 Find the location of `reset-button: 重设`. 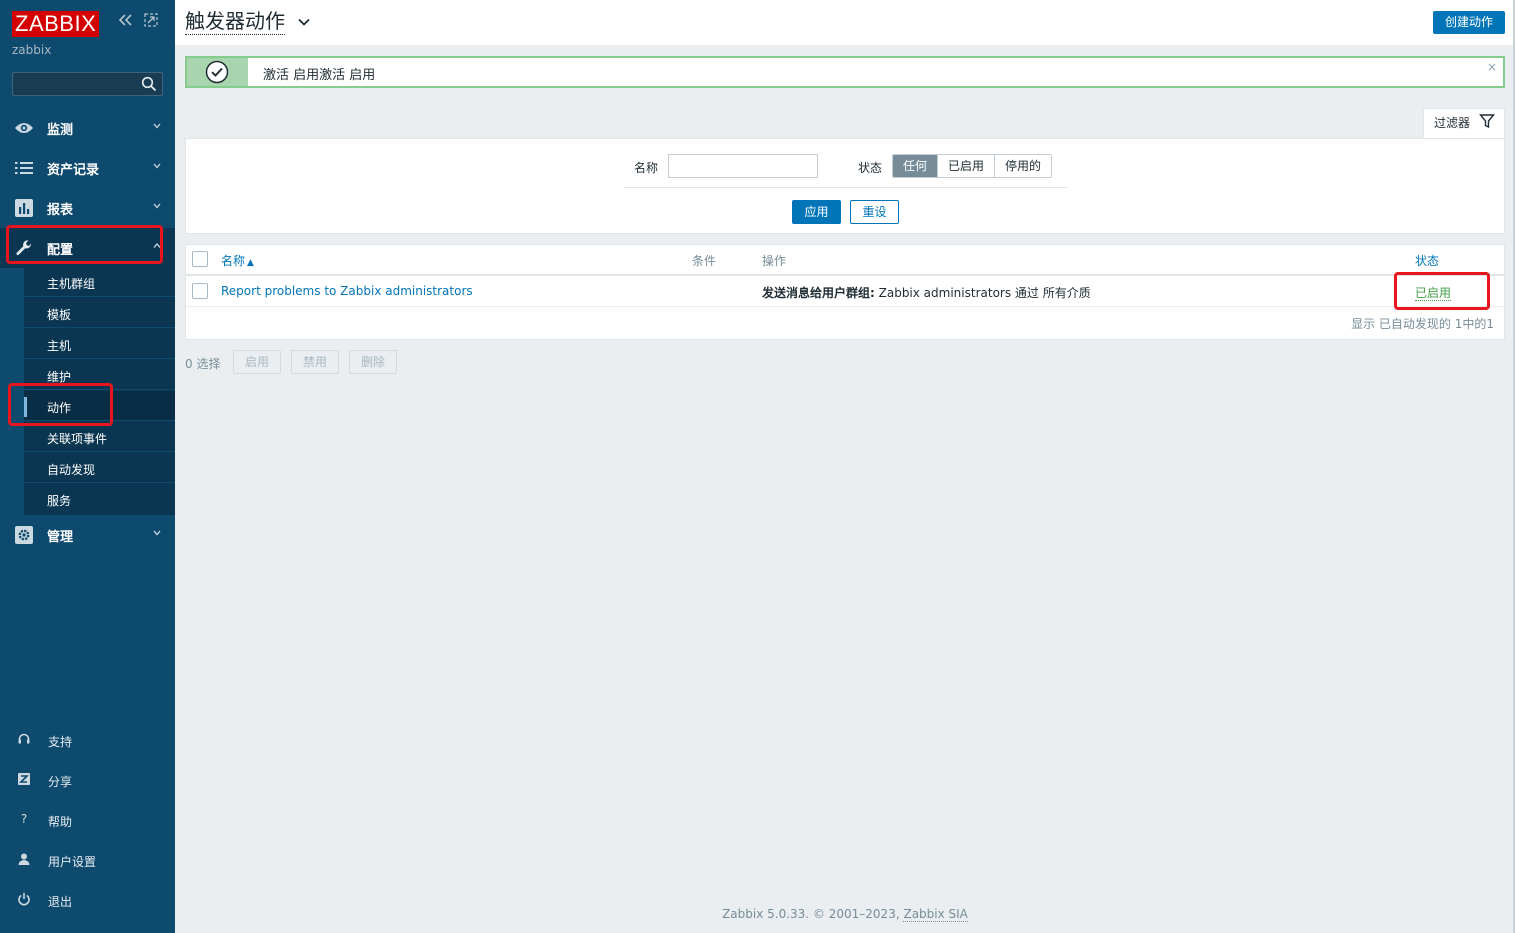

reset-button: 重设 is located at coordinates (874, 212).